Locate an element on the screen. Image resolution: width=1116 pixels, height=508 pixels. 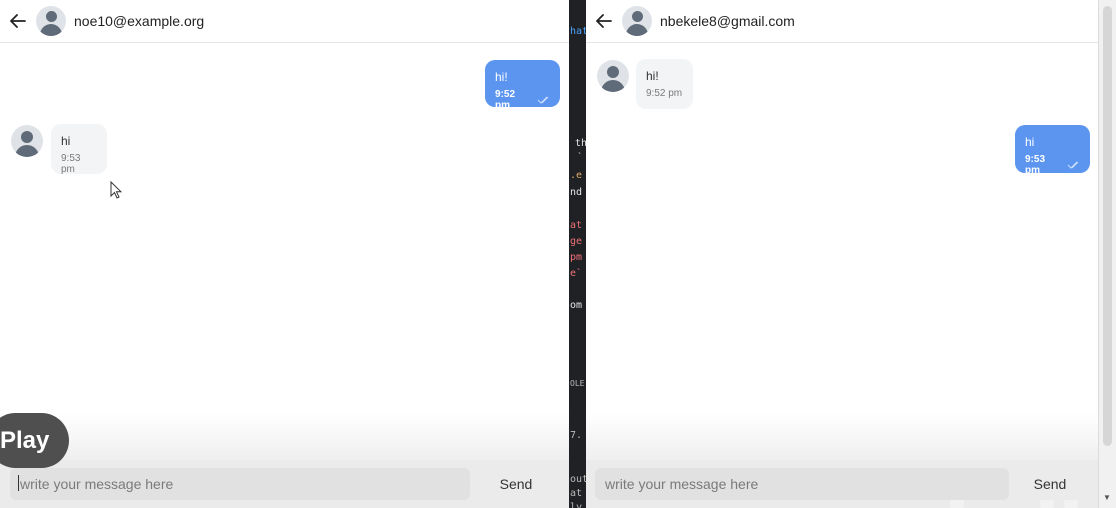
scrollbar: ▼ is located at coordinates (1107, 254).